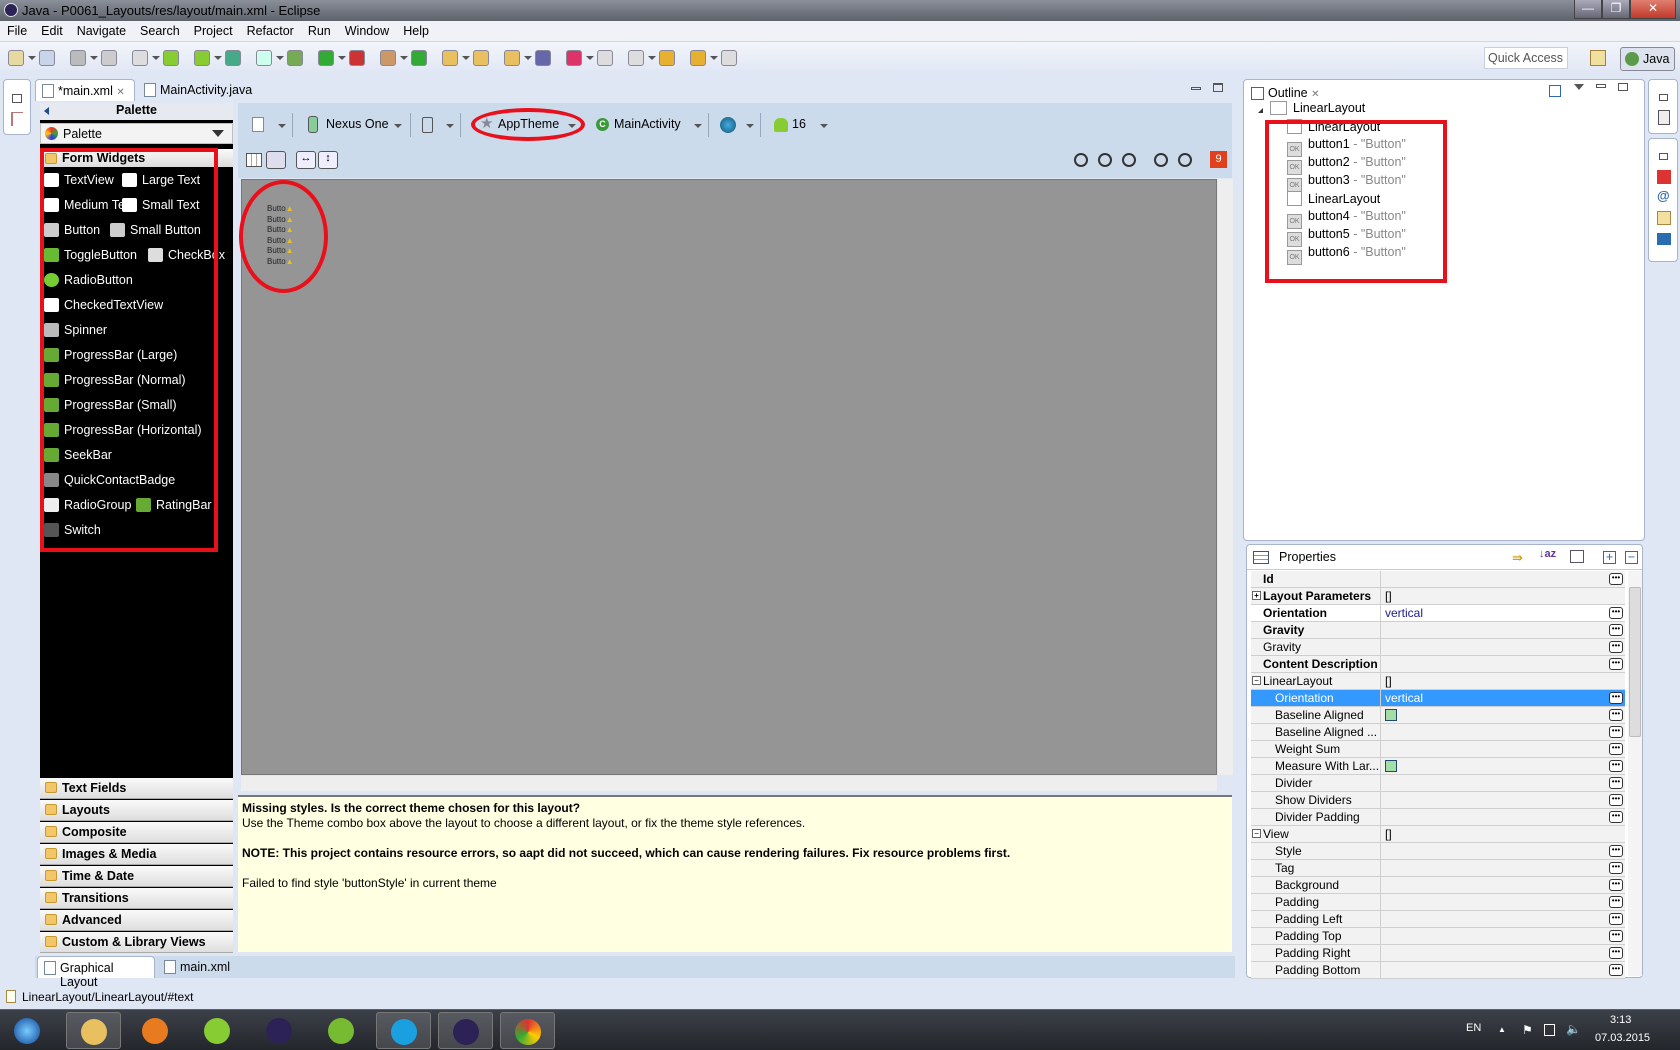 This screenshot has height=1050, width=1680. Describe the element at coordinates (120, 92) in the screenshot. I see `close-tab-icon: ✕` at that location.